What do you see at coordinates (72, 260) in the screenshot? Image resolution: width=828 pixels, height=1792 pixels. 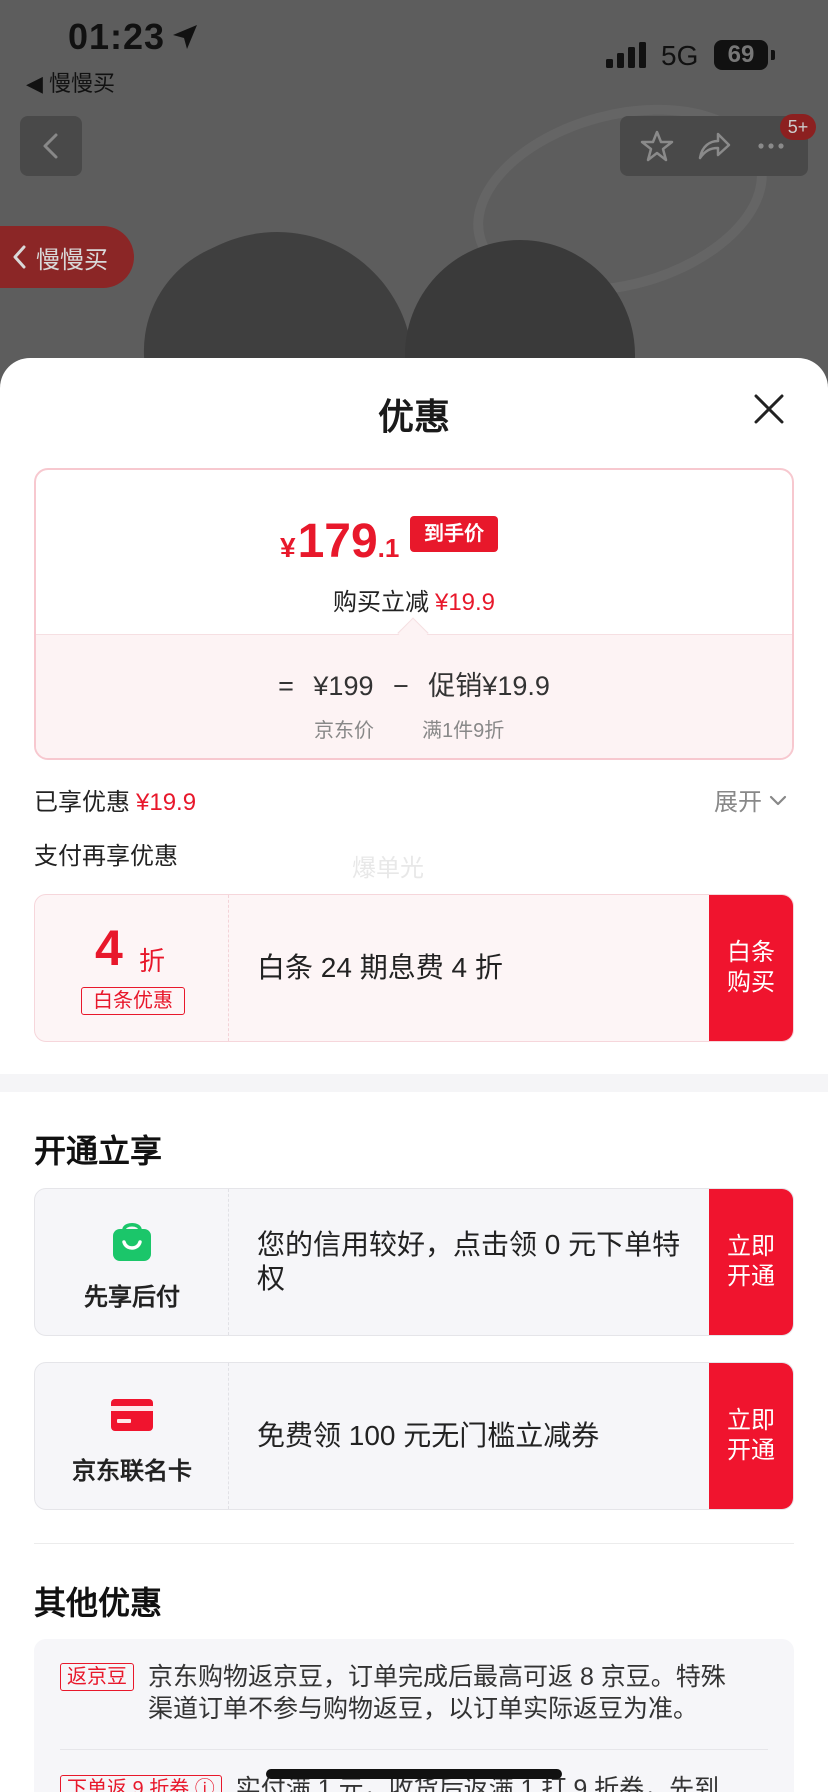 I see `slow-buy-label: 慢慢买` at bounding box center [72, 260].